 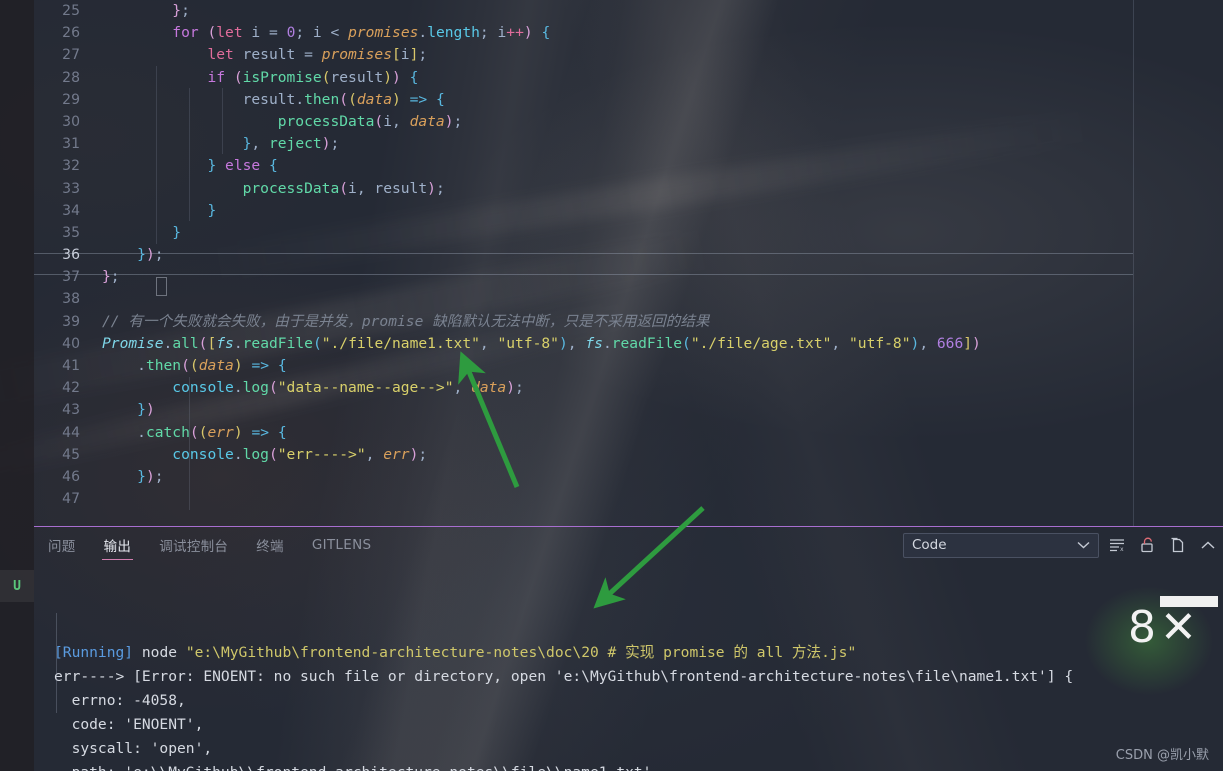 I want to click on panel-tab-list: 问题 输出 调试控制台 终端 GITLENS, so click(x=209, y=545).